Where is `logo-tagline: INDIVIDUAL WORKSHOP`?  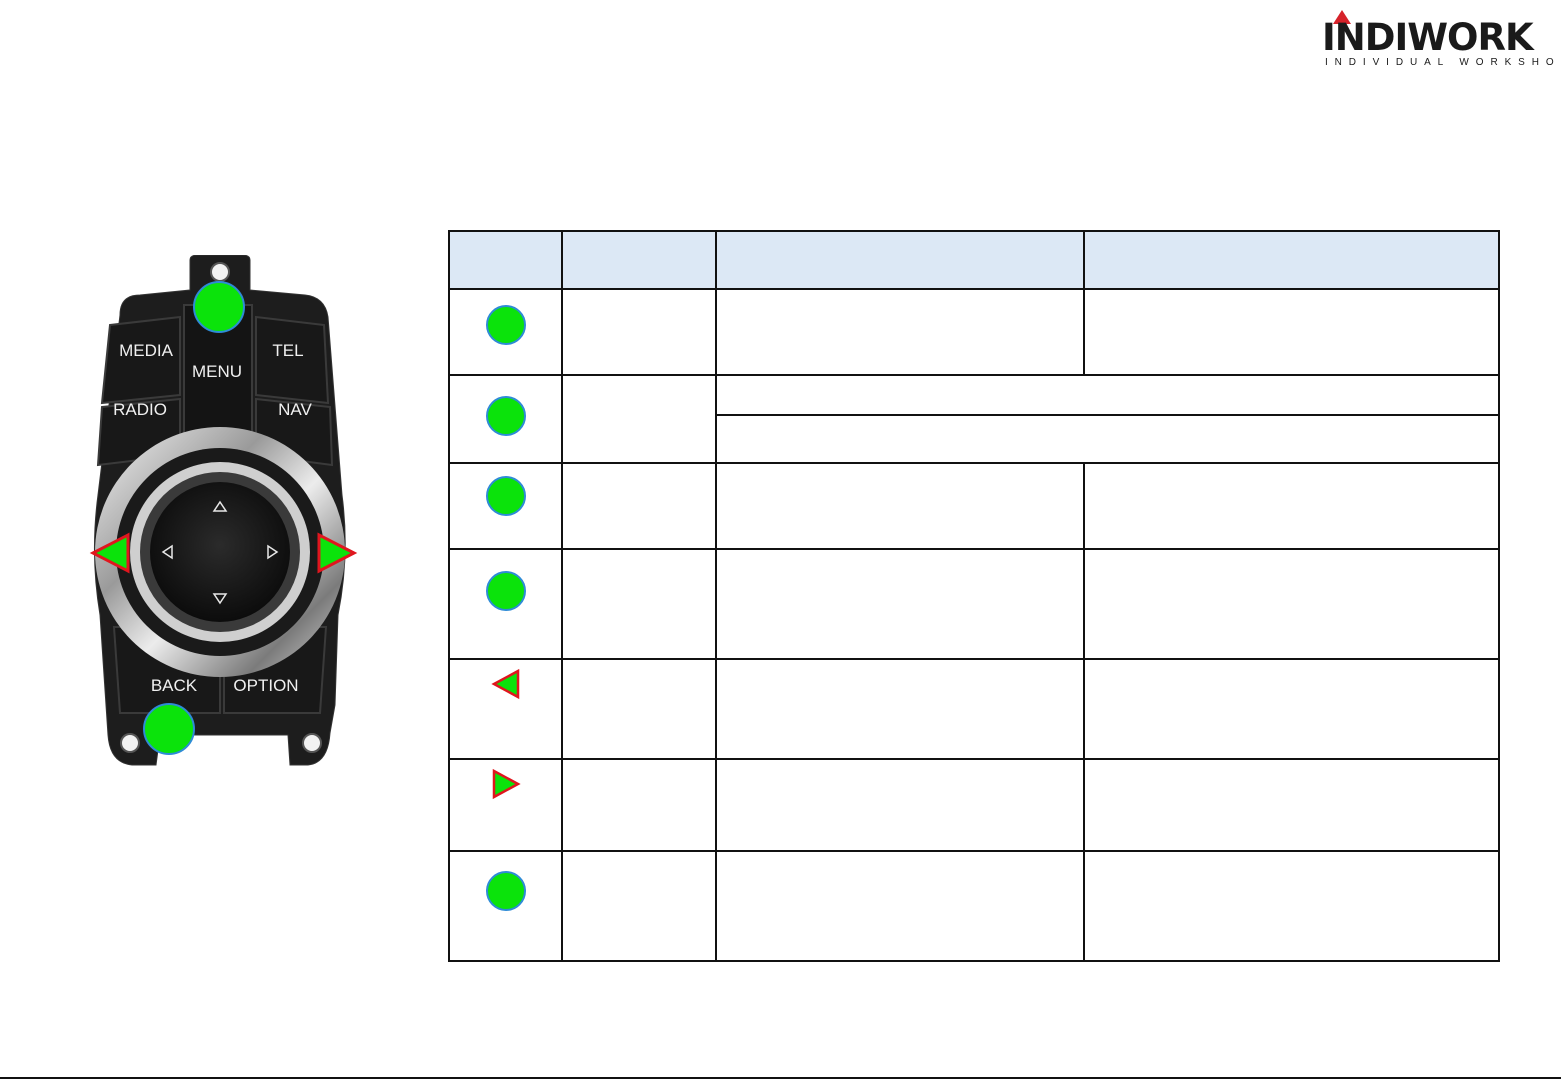 logo-tagline: INDIVIDUAL WORKSHOP is located at coordinates (1443, 62).